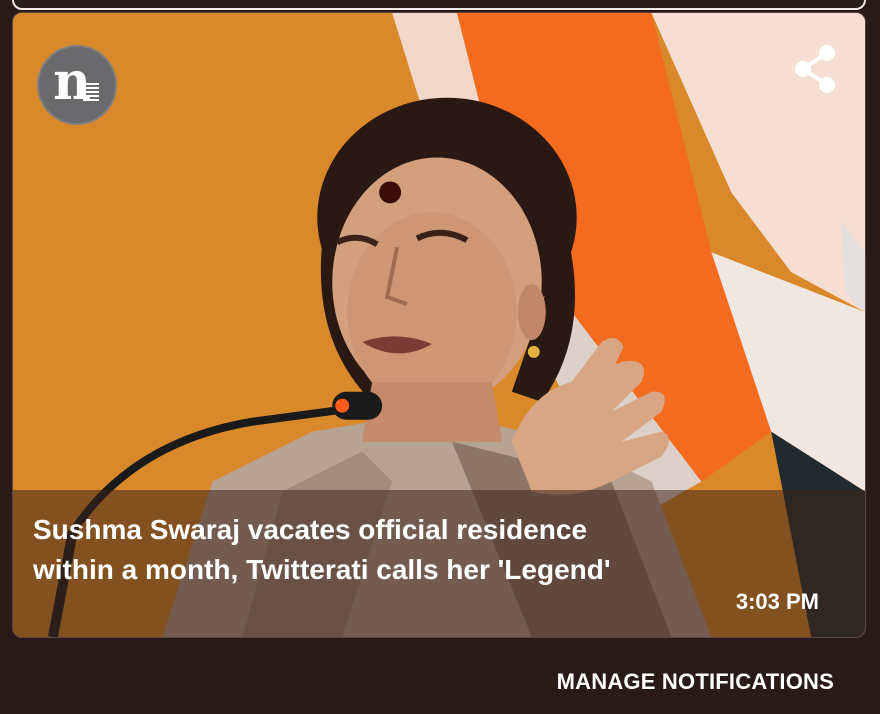 This screenshot has width=880, height=714. I want to click on app-logo-icon: n, so click(77, 85).